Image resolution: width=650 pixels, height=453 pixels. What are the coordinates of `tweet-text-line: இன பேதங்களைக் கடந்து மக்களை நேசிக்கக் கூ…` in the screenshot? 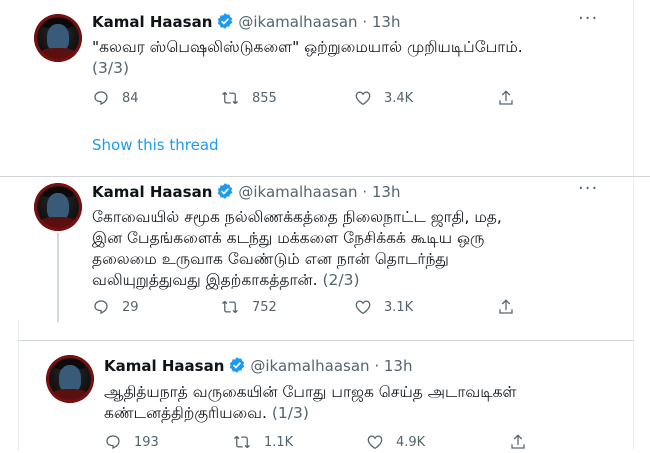 It's located at (288, 238).